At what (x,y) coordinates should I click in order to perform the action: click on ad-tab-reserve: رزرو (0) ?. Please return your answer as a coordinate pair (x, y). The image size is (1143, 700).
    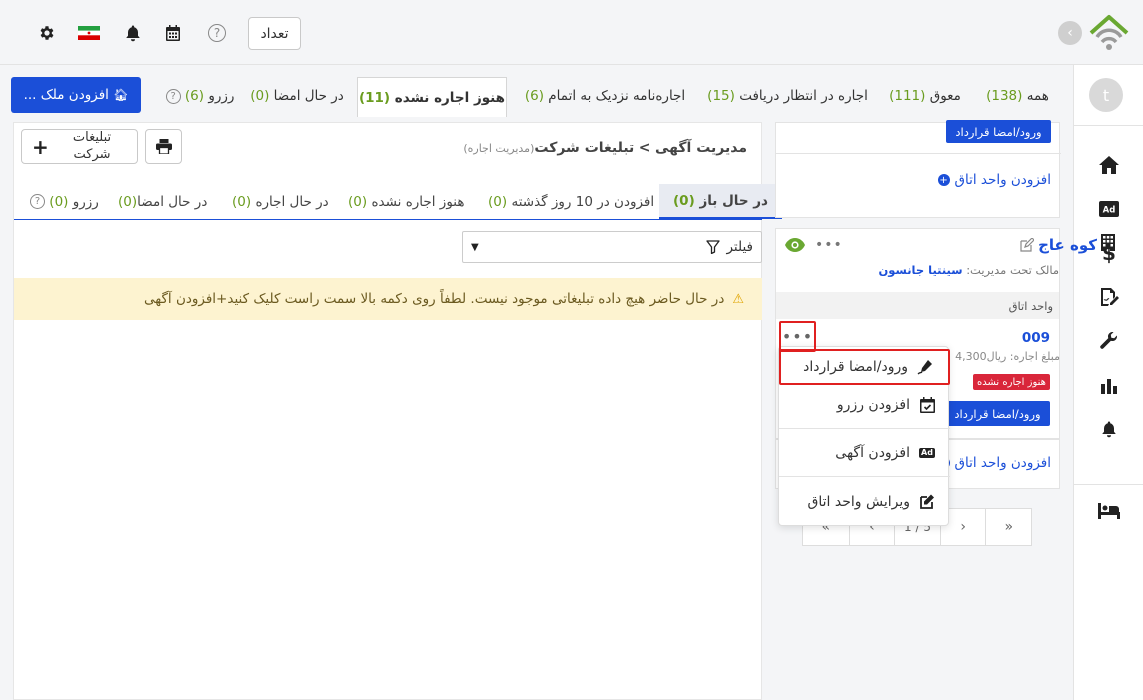
    Looking at the image, I should click on (64, 201).